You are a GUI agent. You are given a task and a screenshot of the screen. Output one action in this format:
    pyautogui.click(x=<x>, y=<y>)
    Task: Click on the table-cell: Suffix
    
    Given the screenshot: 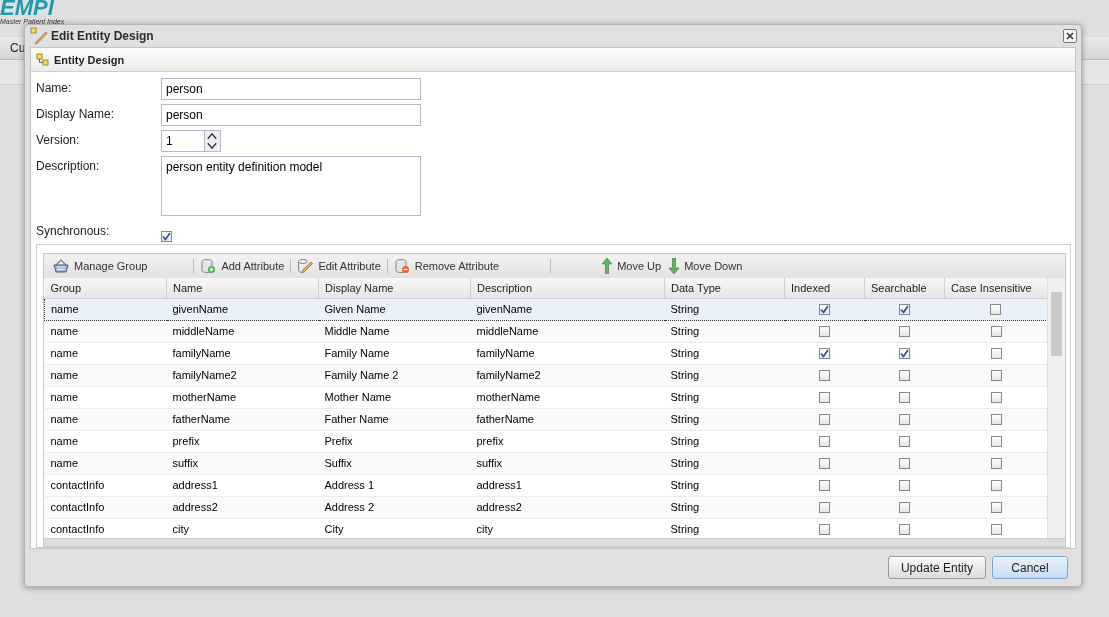 What is the action you would take?
    pyautogui.click(x=394, y=463)
    